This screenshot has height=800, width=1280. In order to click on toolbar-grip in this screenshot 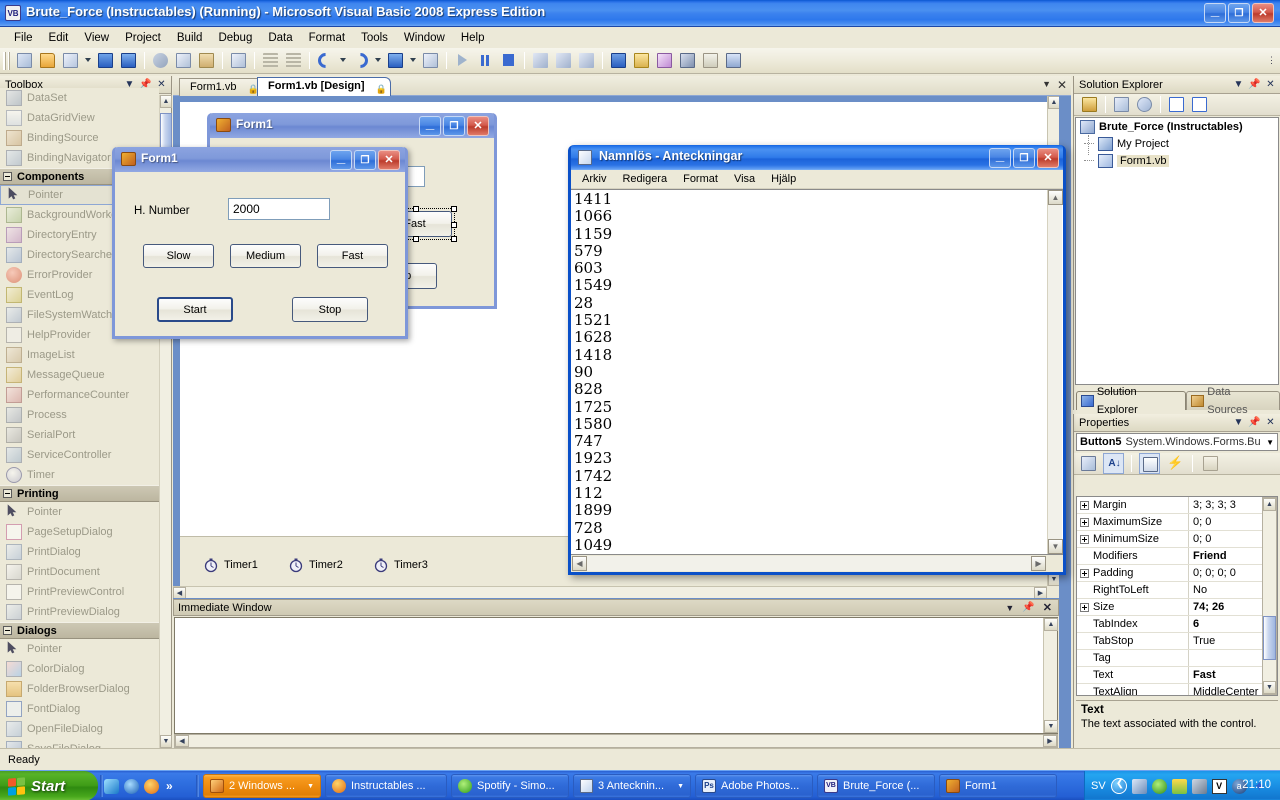, I will do `click(6, 60)`.